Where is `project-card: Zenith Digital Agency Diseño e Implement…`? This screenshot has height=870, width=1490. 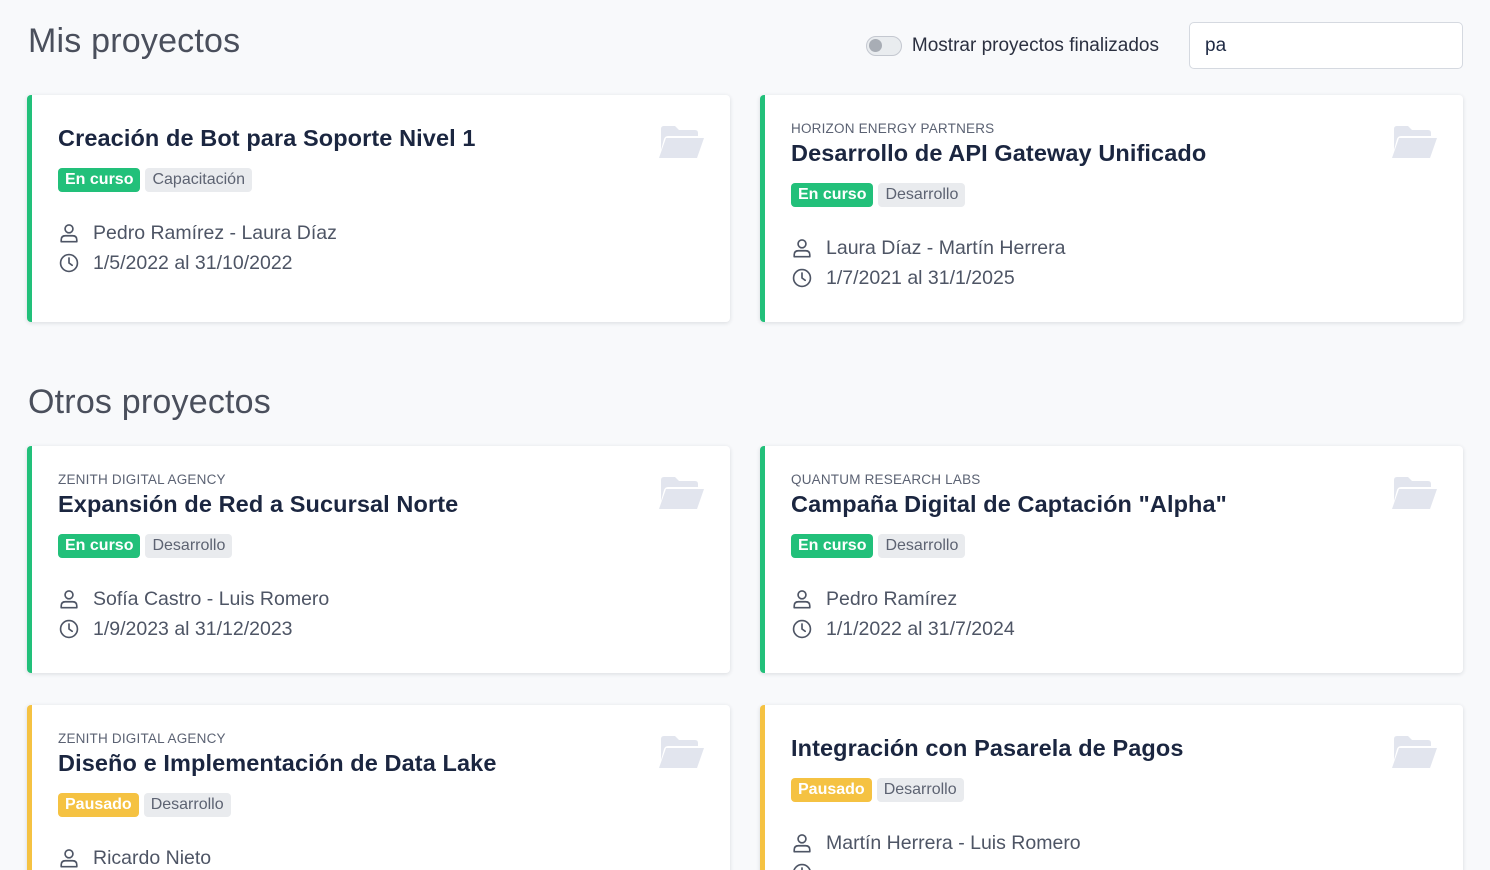
project-card: Zenith Digital Agency Diseño e Implement… is located at coordinates (378, 787).